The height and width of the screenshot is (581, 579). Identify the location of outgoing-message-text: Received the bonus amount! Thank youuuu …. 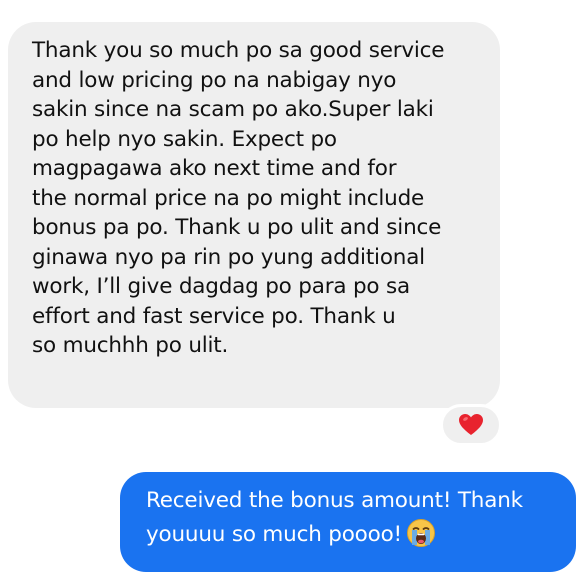
(334, 517).